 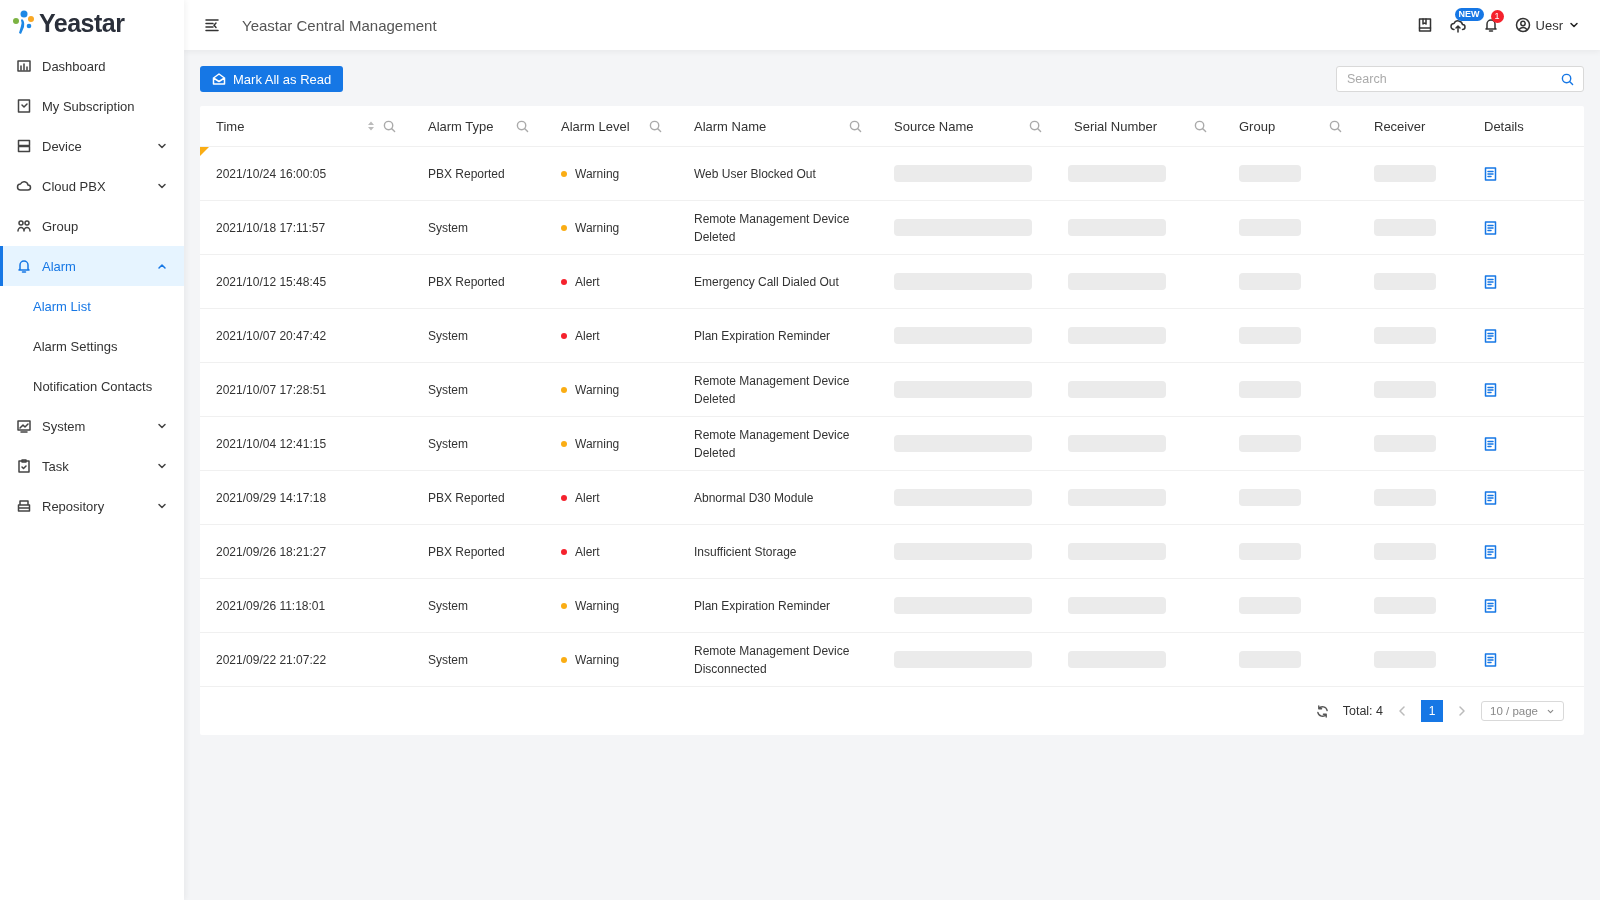 I want to click on column-header: Details, so click(x=1504, y=126).